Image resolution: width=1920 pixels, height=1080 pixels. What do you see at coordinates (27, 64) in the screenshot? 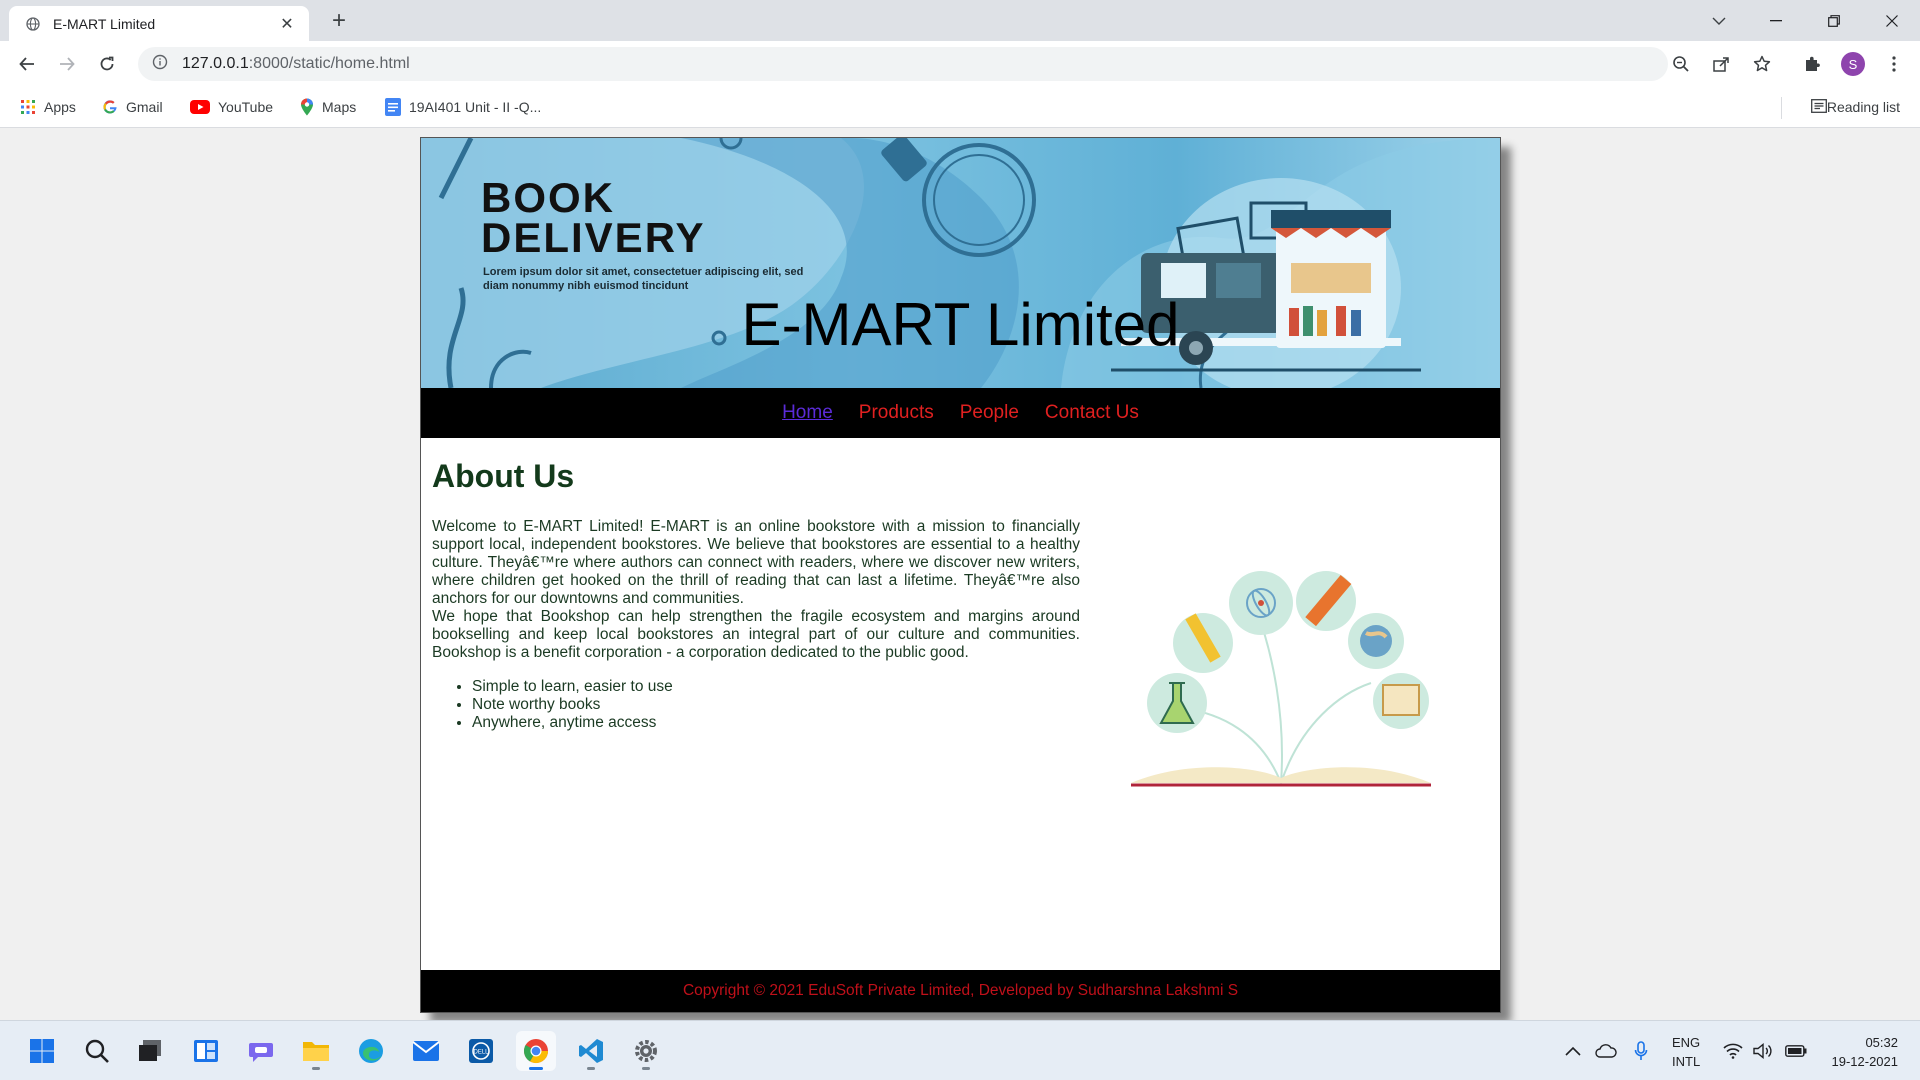
I see `back-arrow-icon` at bounding box center [27, 64].